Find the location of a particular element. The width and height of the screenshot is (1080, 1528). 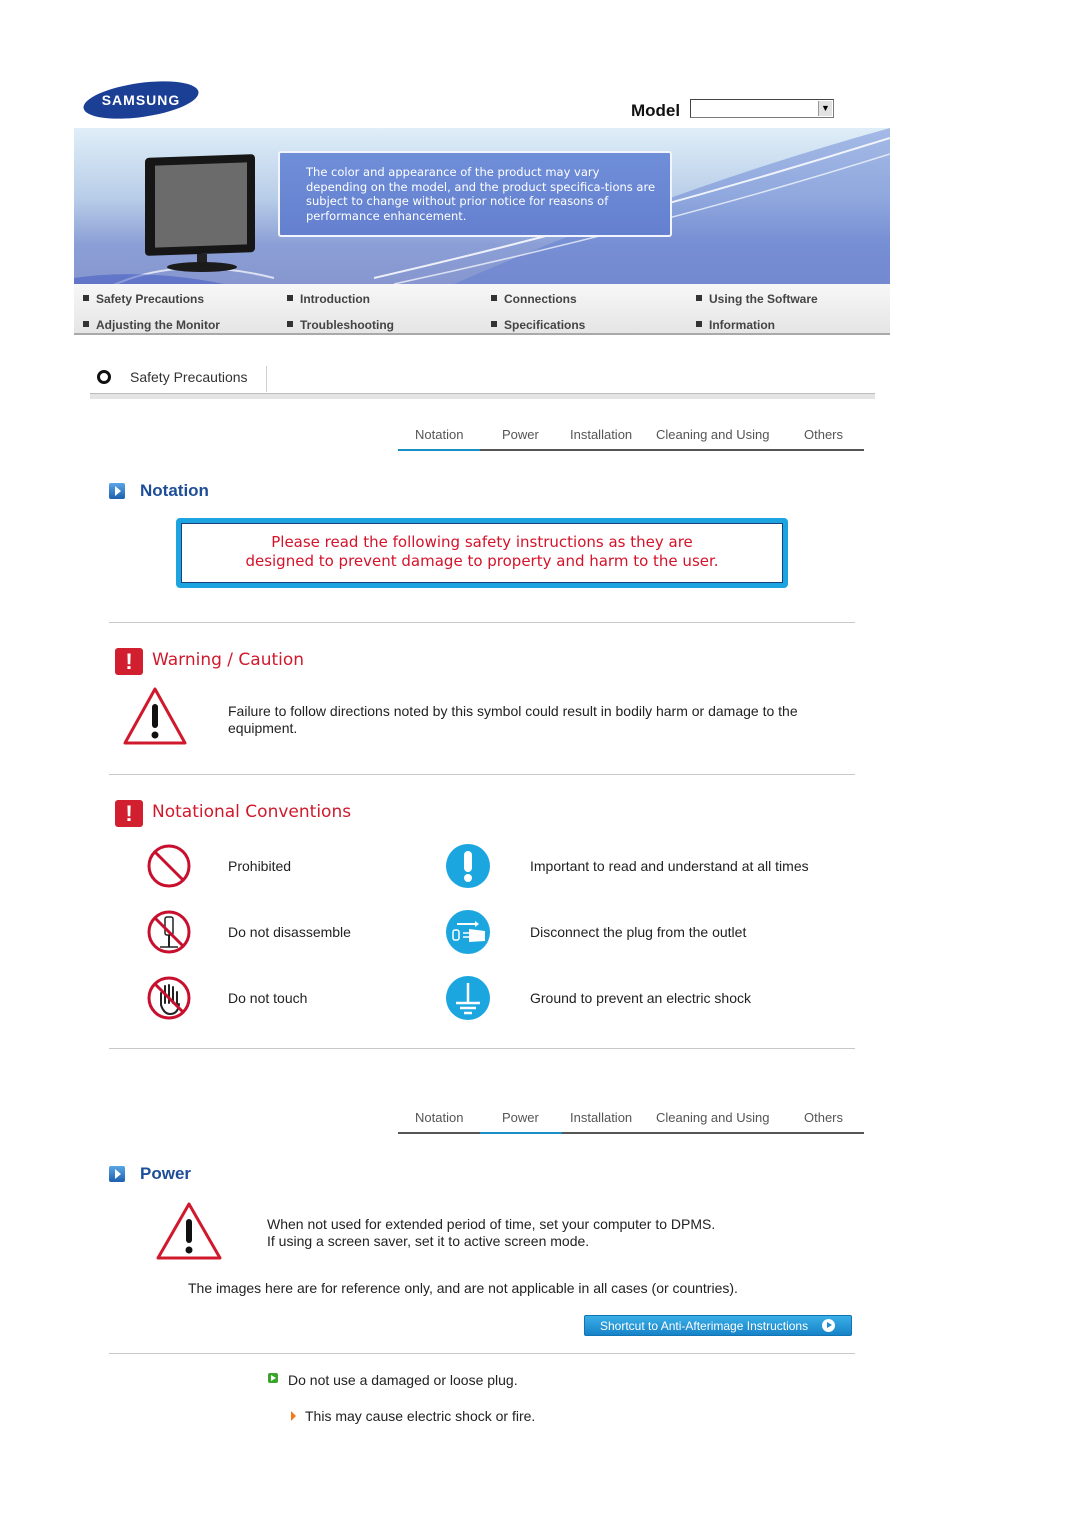

power-item-1: Do not use a damaged or loose plug. is located at coordinates (403, 1380).